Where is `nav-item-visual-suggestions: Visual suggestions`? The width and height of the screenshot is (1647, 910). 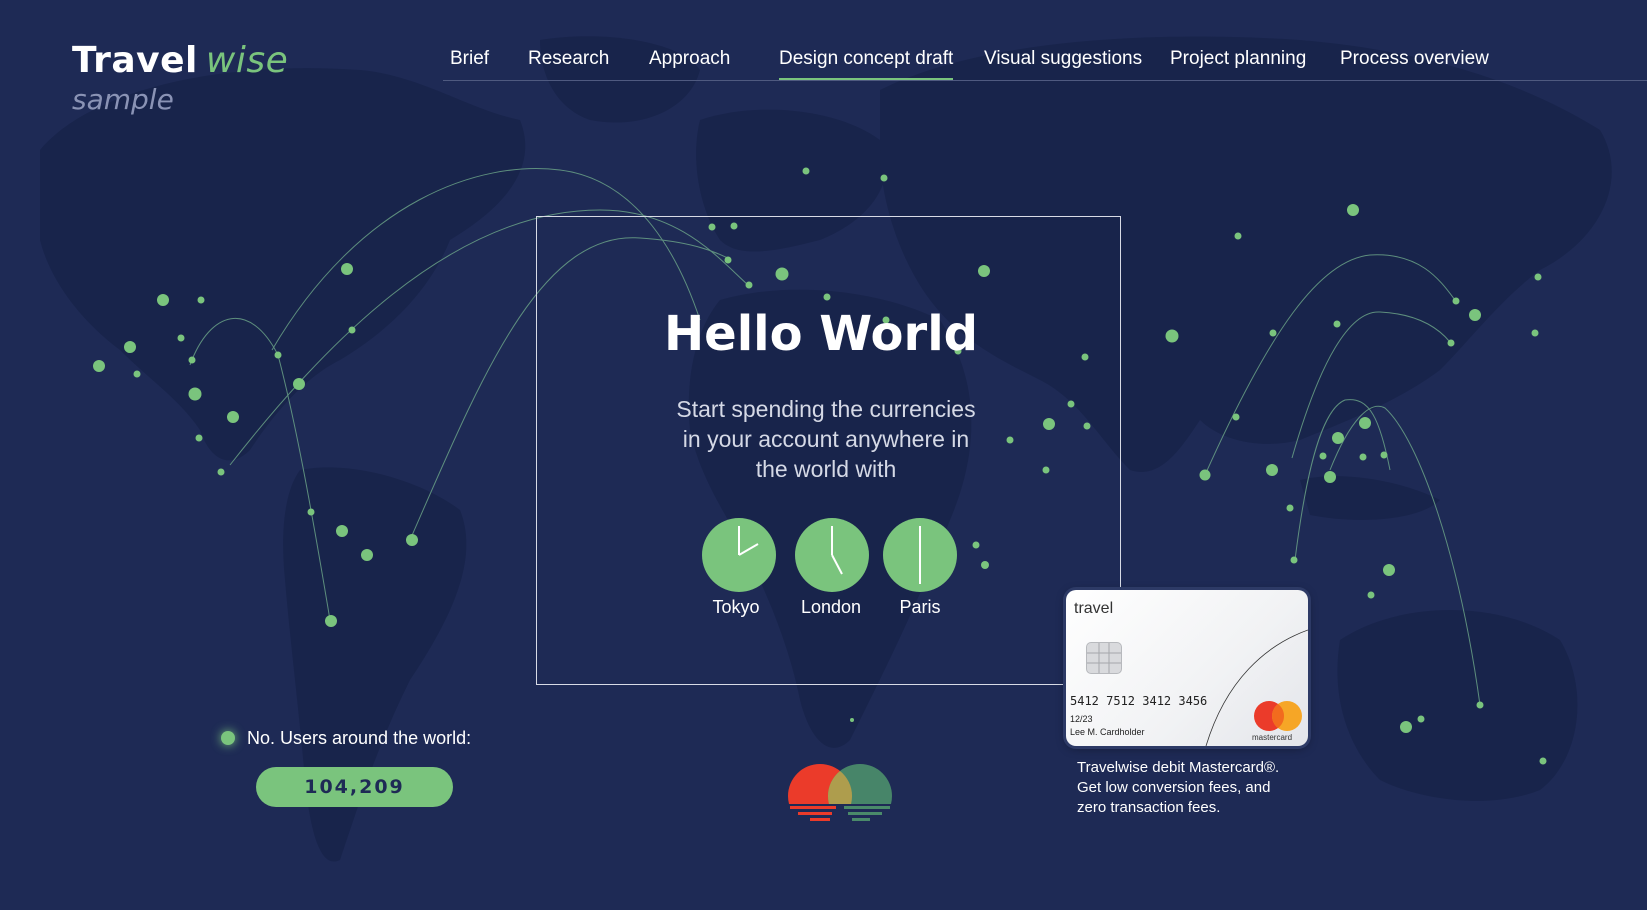 nav-item-visual-suggestions: Visual suggestions is located at coordinates (1063, 59).